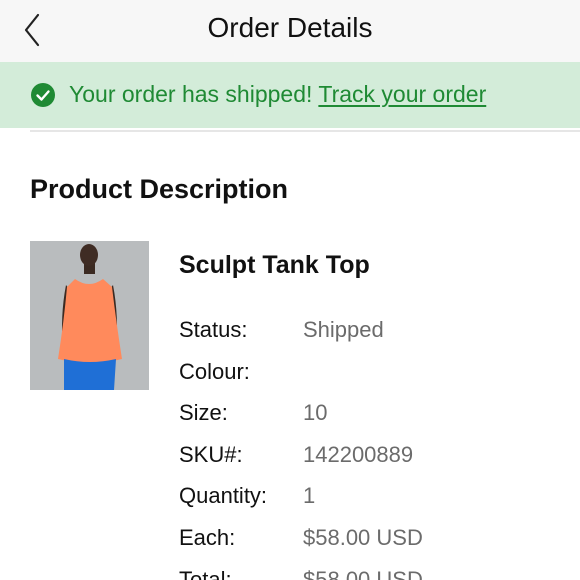 The height and width of the screenshot is (580, 580). I want to click on app-header: Order Details, so click(290, 31).